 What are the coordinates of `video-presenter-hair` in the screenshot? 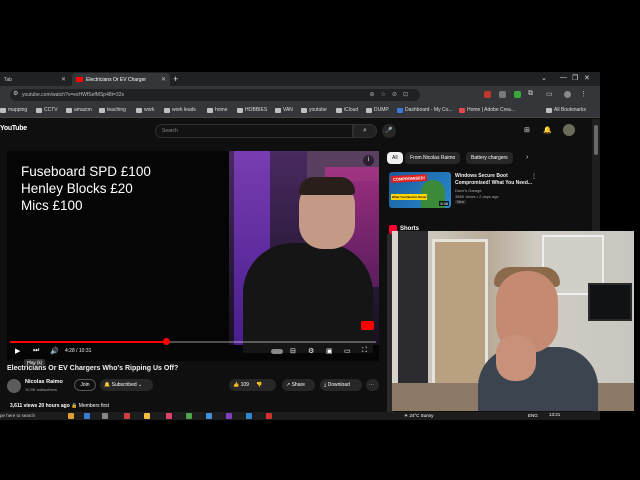 It's located at (327, 186).